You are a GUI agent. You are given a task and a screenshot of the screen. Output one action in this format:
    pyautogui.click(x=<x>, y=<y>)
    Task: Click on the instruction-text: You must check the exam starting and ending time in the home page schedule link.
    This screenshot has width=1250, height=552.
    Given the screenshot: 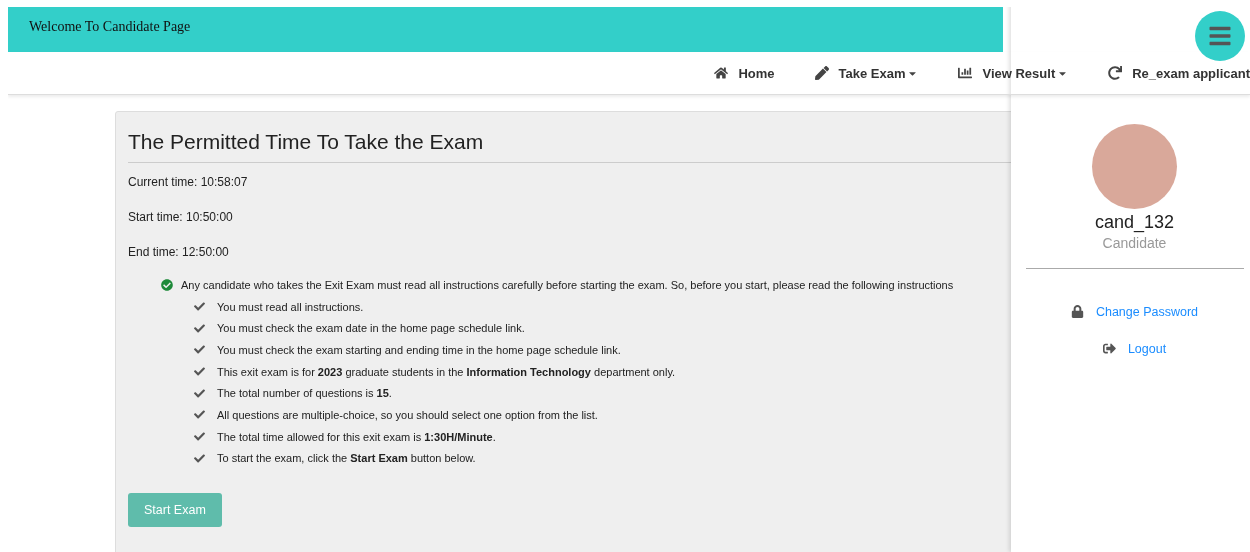 What is the action you would take?
    pyautogui.click(x=419, y=349)
    